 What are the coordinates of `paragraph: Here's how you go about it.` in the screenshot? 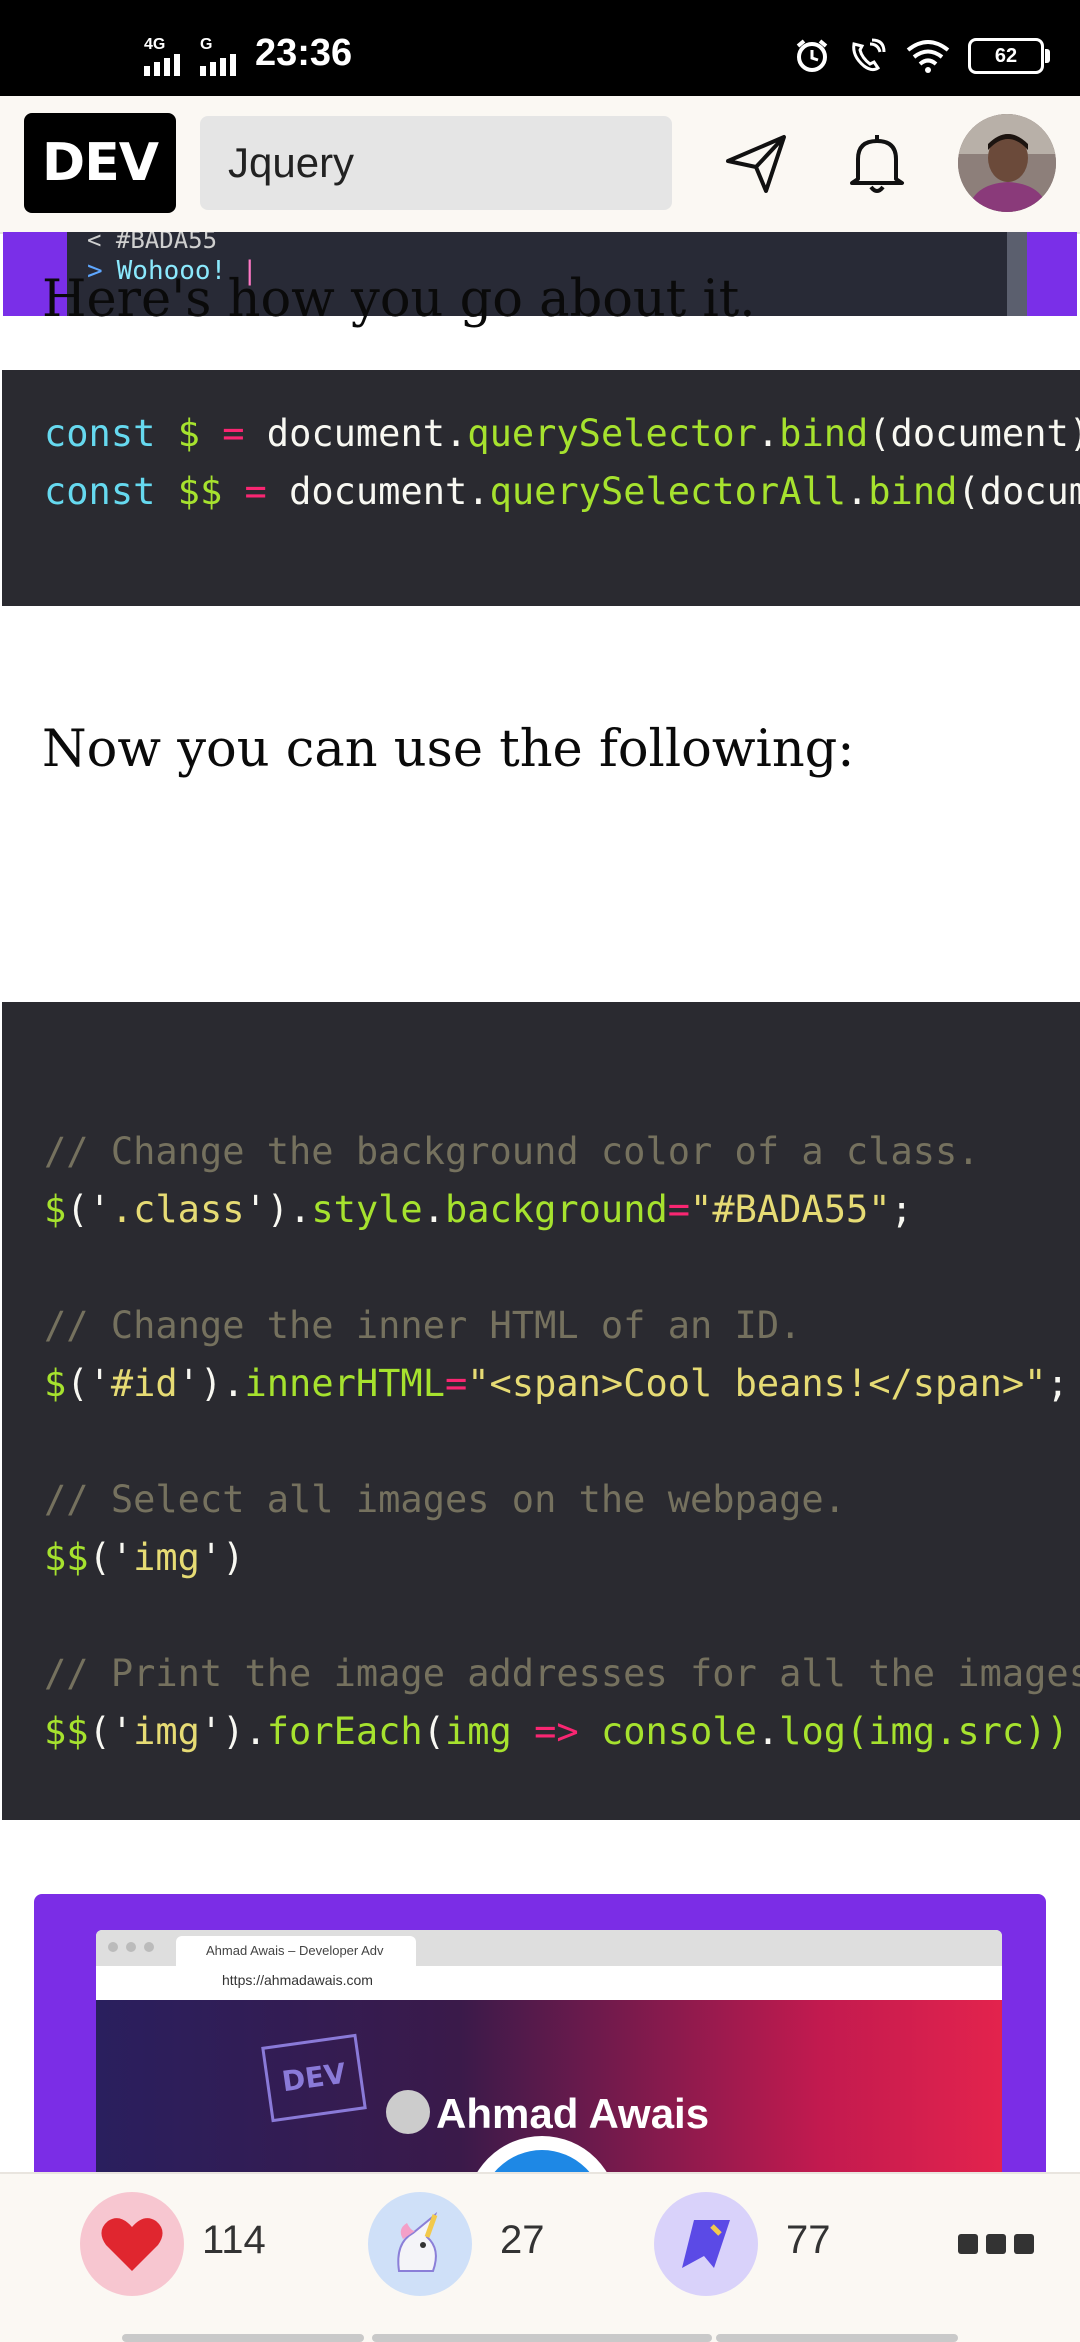 It's located at (399, 299).